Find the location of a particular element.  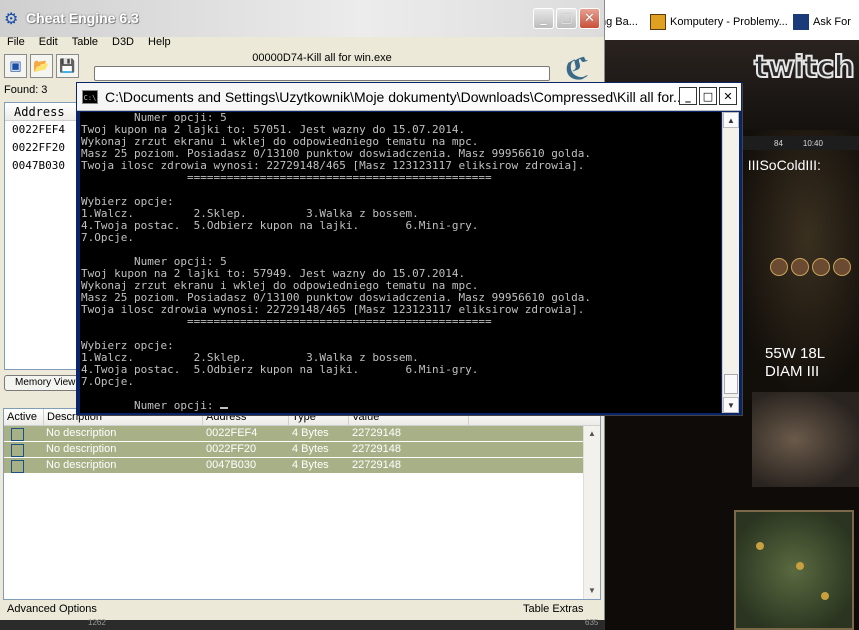

ce-window-controls: _ □ ✕ is located at coordinates (566, 18).